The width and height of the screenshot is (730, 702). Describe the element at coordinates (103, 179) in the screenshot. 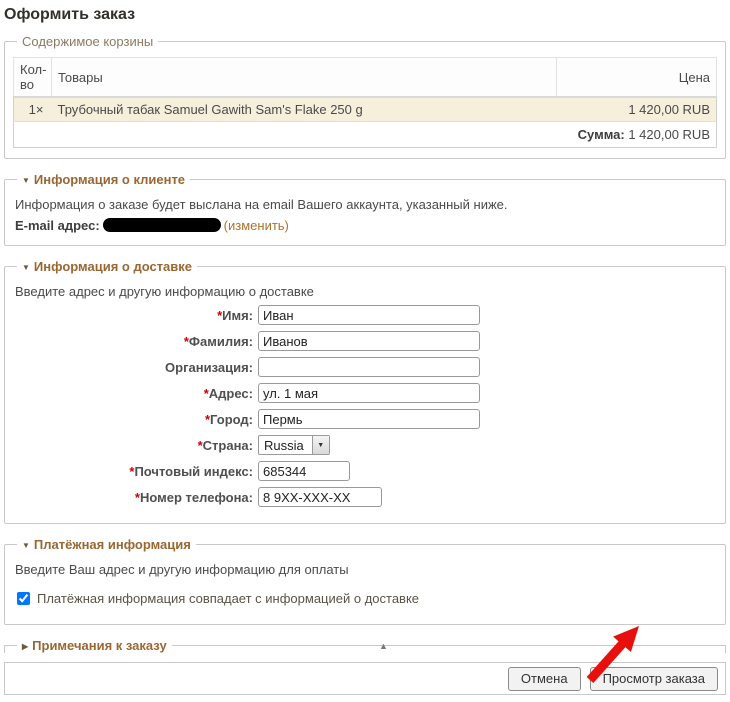

I see `customer-info-legend: ▼ Информация о клиенте` at that location.